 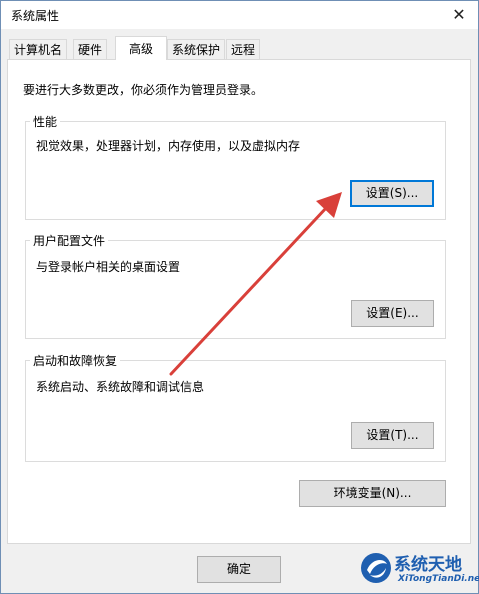 I want to click on startup-recovery-desc: 系统启动、系统故障和调试信息, so click(x=120, y=387).